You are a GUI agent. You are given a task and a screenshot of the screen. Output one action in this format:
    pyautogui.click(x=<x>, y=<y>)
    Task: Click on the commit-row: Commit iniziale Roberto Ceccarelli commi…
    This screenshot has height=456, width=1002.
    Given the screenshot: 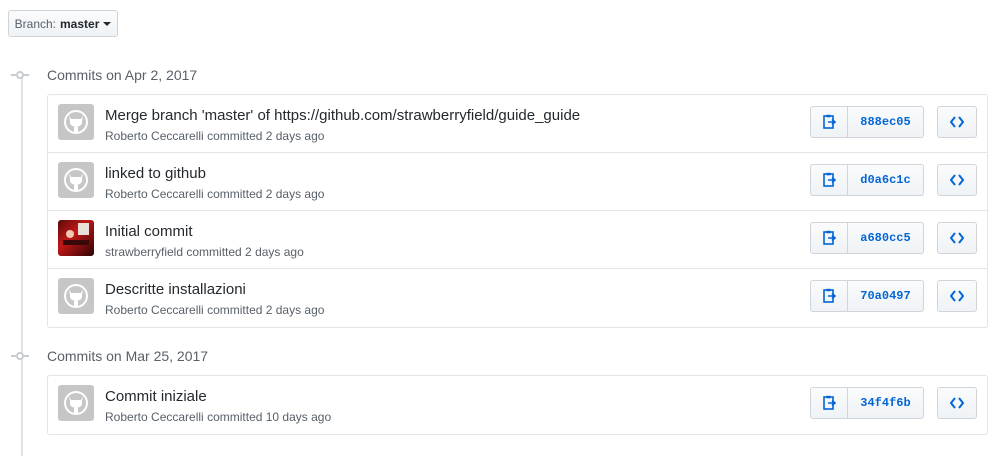 What is the action you would take?
    pyautogui.click(x=517, y=405)
    